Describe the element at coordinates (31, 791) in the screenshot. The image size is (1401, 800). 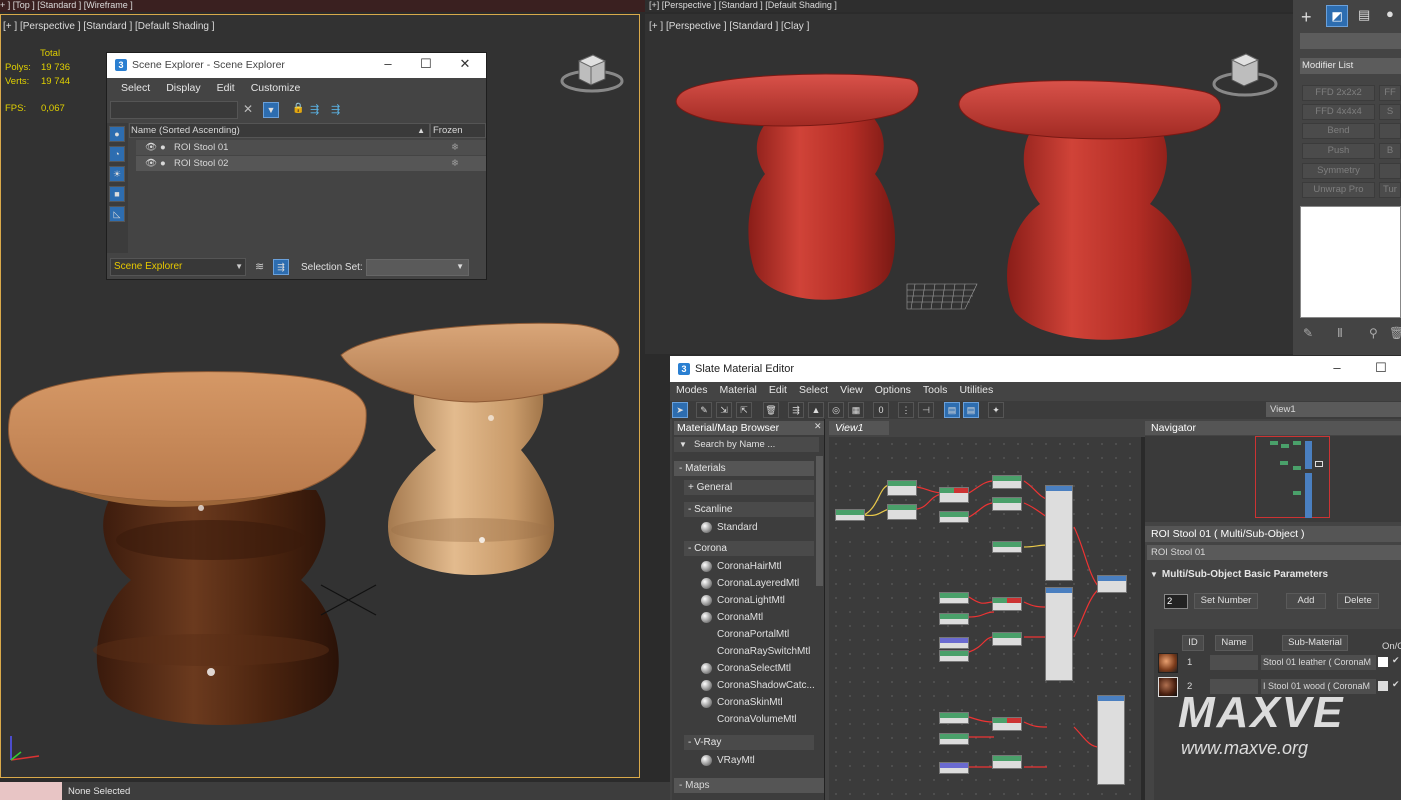
I see `maxscript-listener` at that location.